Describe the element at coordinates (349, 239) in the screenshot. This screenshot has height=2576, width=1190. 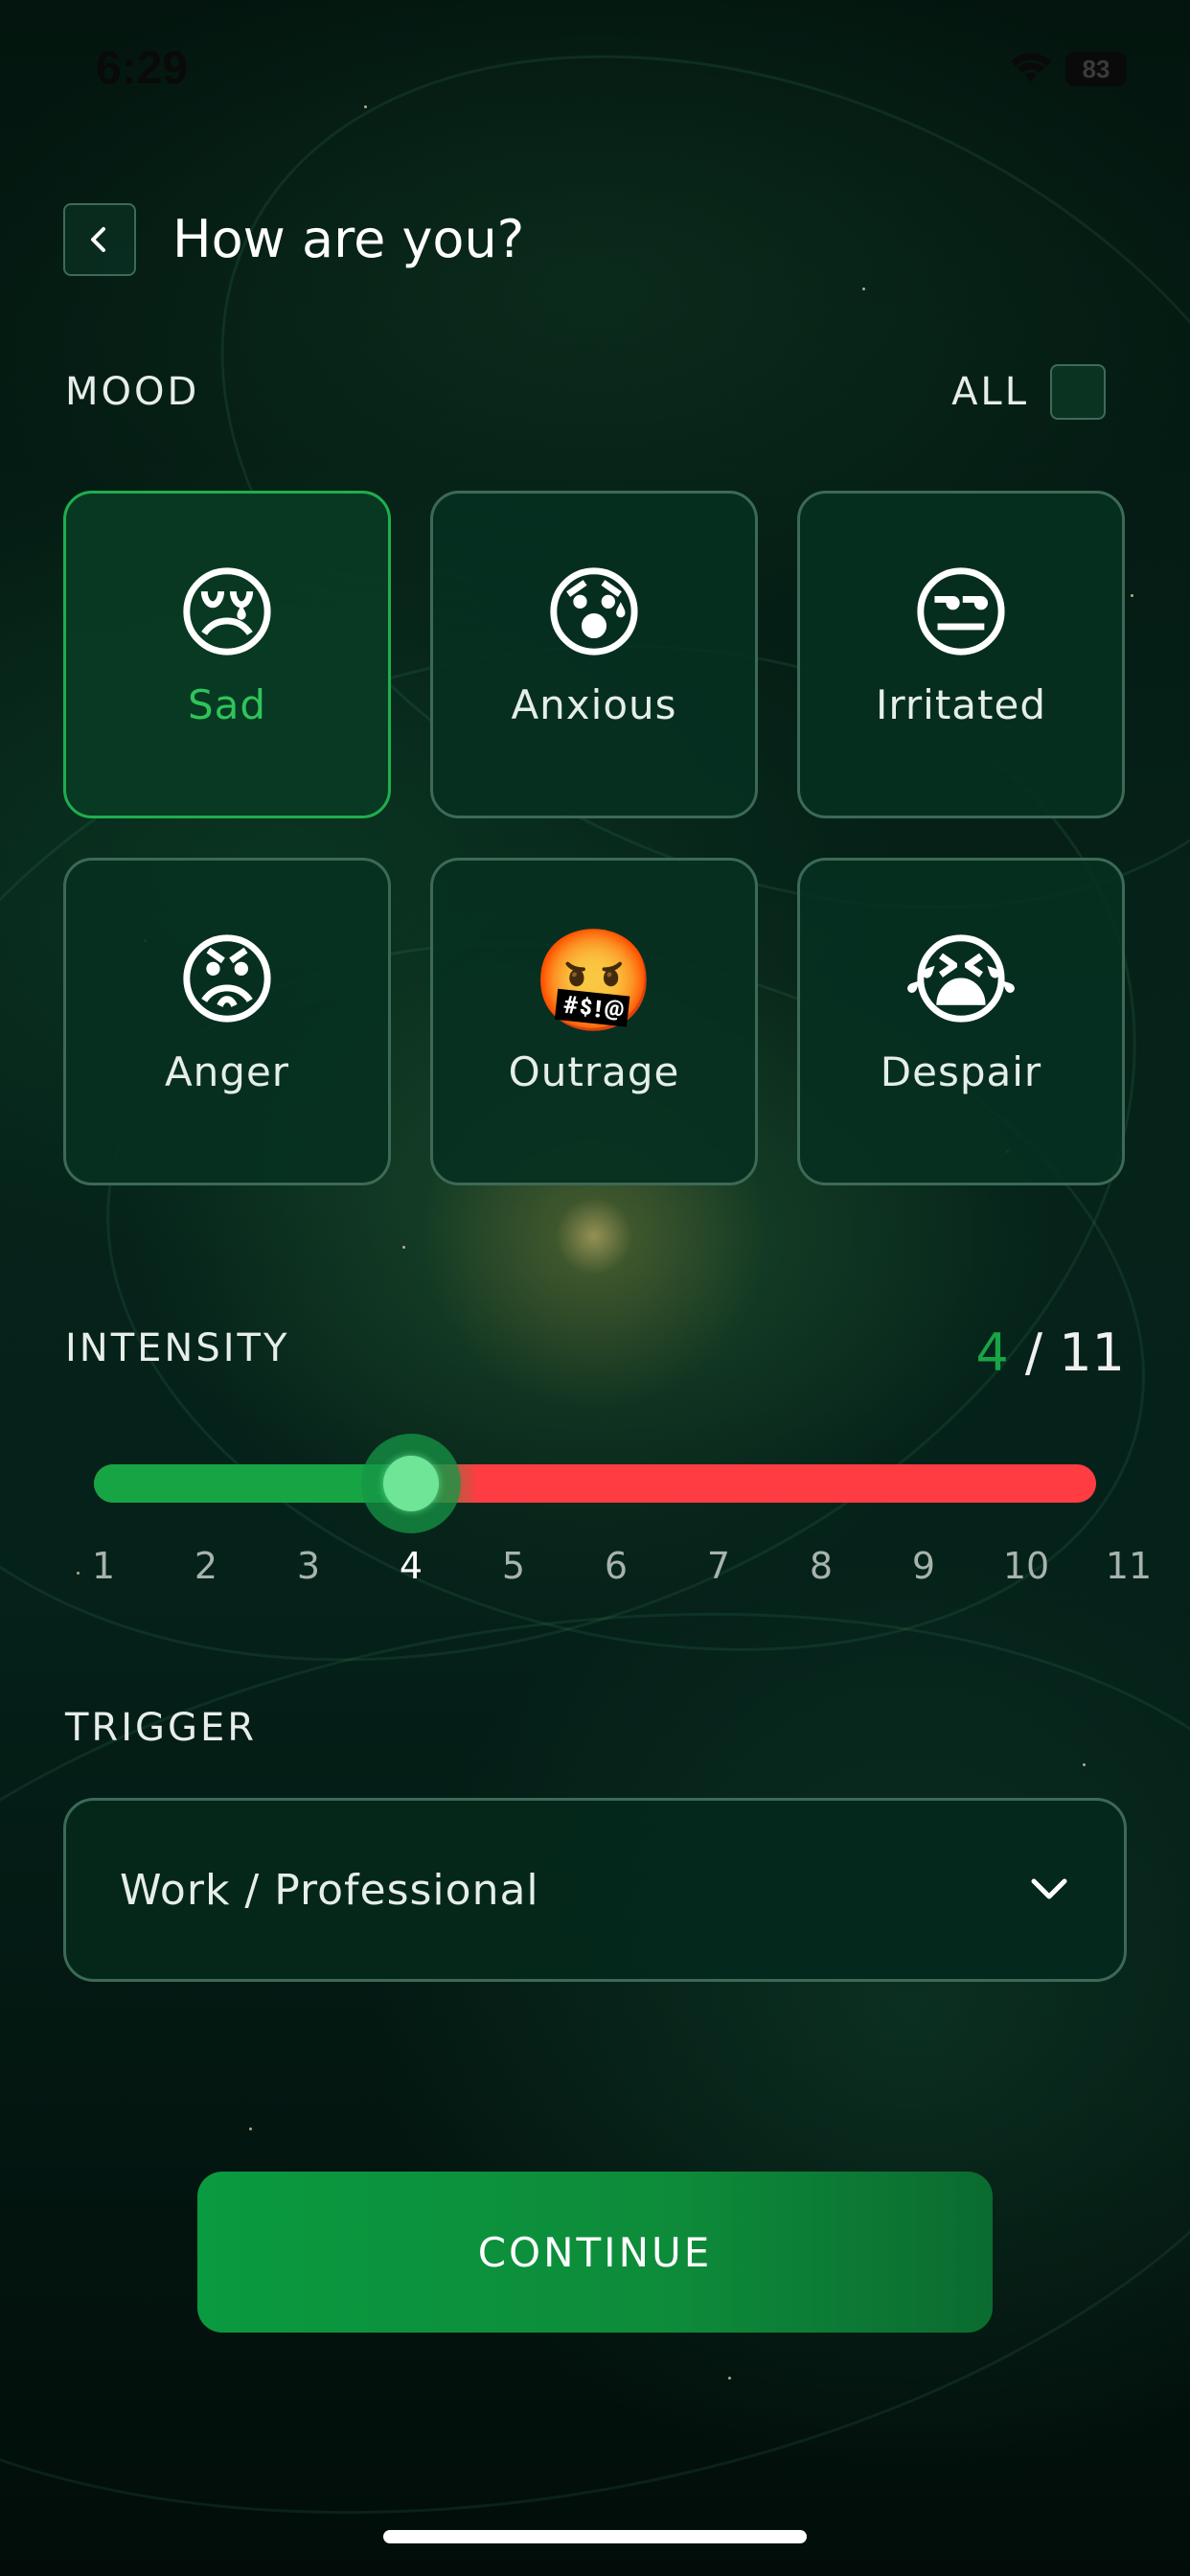
I see `page-title: How are you?` at that location.